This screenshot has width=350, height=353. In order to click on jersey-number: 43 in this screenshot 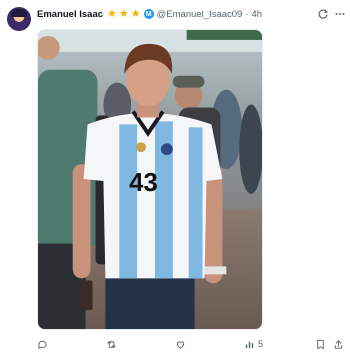, I will do `click(143, 183)`.